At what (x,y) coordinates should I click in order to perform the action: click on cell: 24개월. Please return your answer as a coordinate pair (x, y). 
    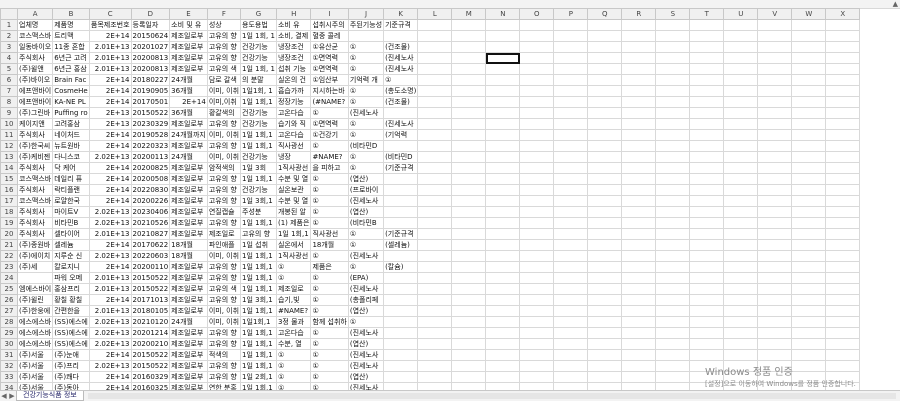
    Looking at the image, I should click on (188, 80).